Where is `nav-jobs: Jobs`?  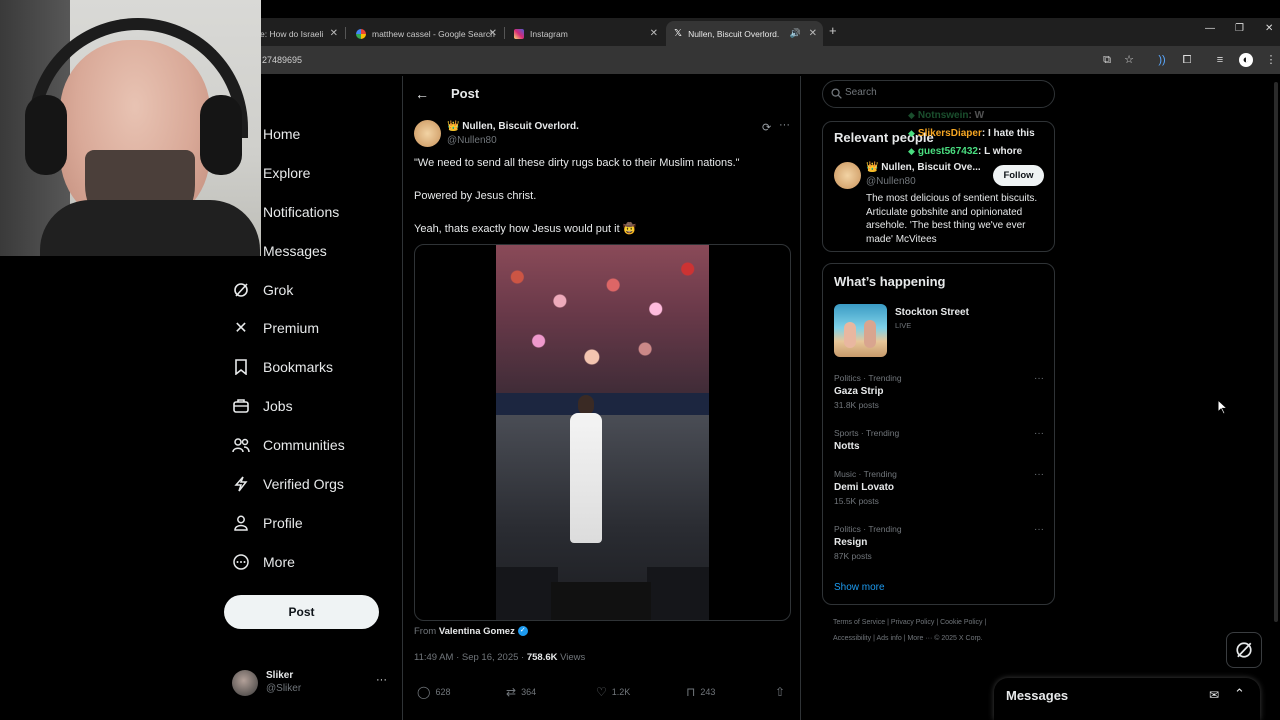
nav-jobs: Jobs is located at coordinates (262, 406).